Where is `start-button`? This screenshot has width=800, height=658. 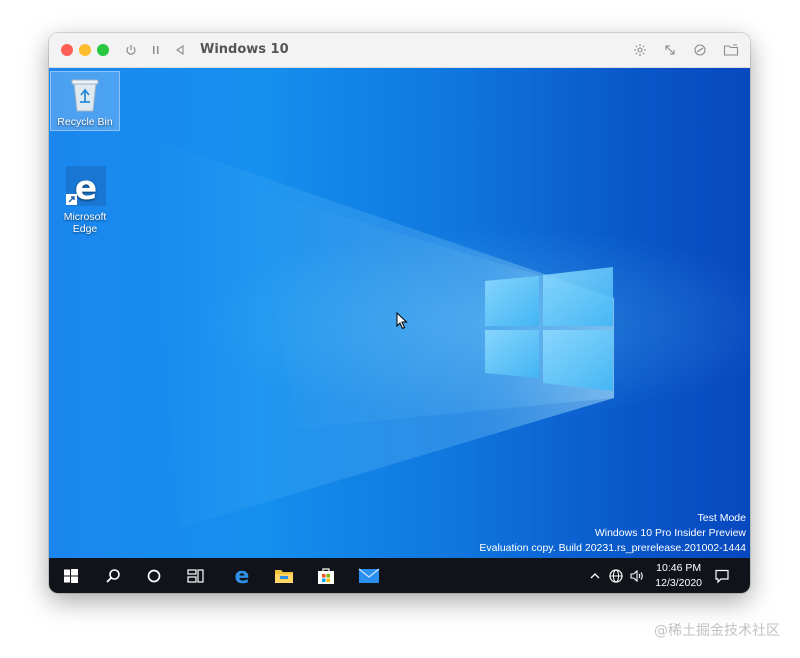 start-button is located at coordinates (71, 575).